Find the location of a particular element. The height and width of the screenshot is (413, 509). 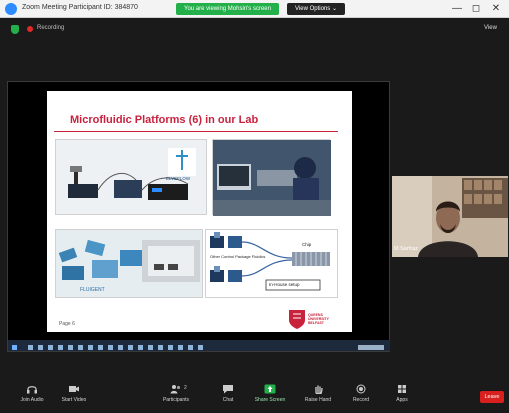

participants-label: Participants is located at coordinates (176, 400).